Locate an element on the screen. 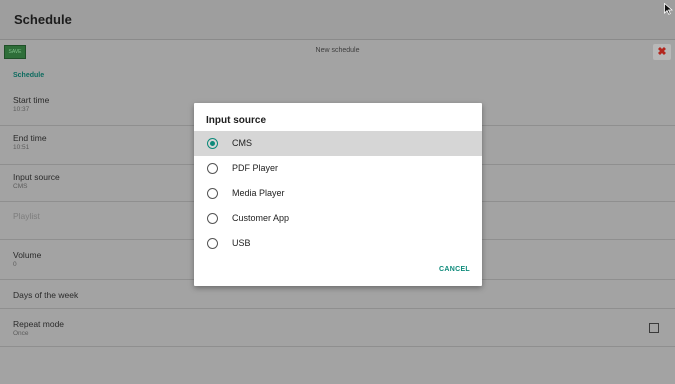 The width and height of the screenshot is (675, 384). toolbar-title: New schedule is located at coordinates (337, 50).